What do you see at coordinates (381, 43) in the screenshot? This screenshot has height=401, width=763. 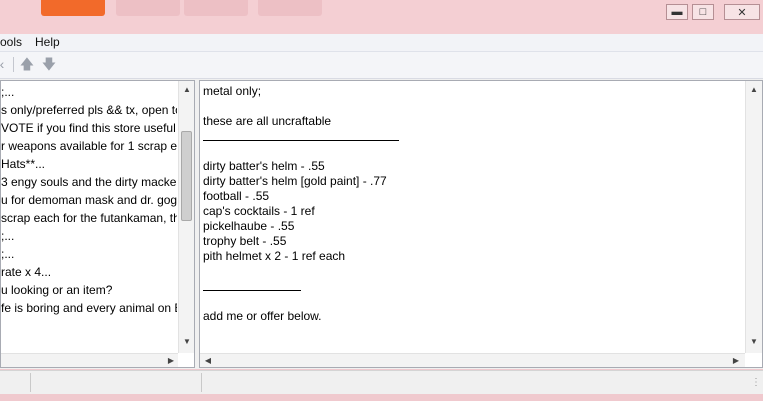 I see `menu-bar: ools Help` at bounding box center [381, 43].